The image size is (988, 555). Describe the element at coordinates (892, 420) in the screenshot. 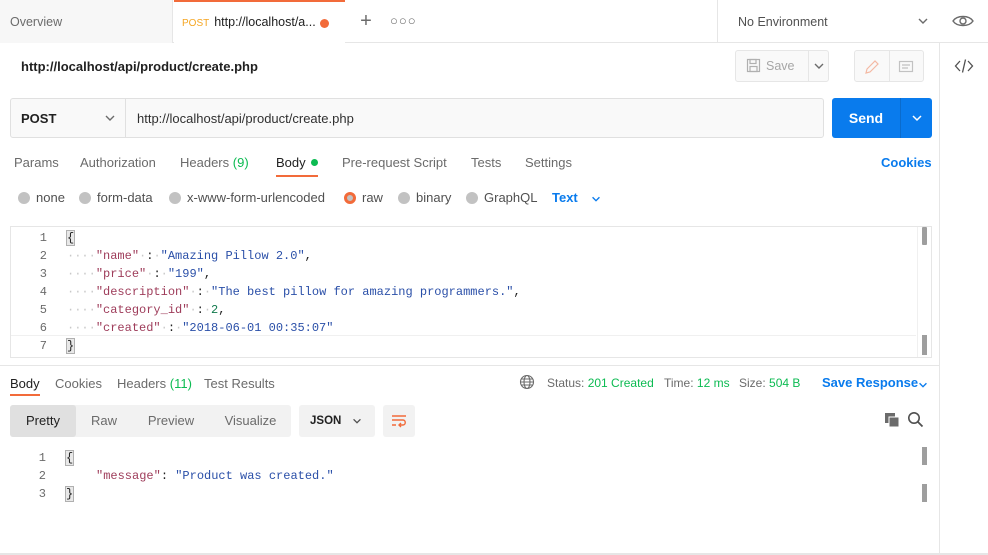

I see `copy-icon` at that location.